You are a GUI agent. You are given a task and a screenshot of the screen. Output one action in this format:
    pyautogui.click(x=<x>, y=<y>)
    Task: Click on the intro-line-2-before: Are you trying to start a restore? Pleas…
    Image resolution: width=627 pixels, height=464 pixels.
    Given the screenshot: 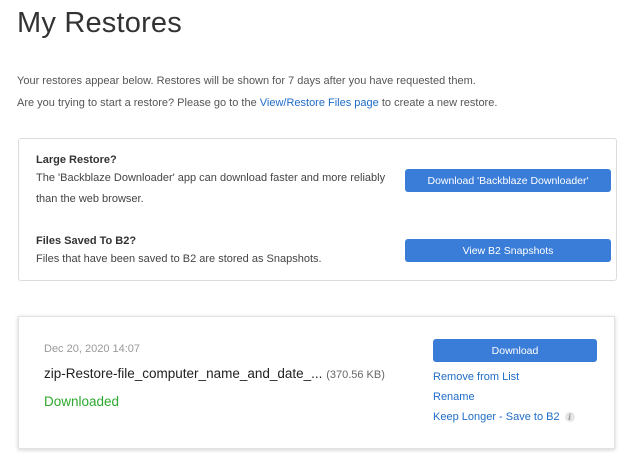 What is the action you would take?
    pyautogui.click(x=138, y=103)
    